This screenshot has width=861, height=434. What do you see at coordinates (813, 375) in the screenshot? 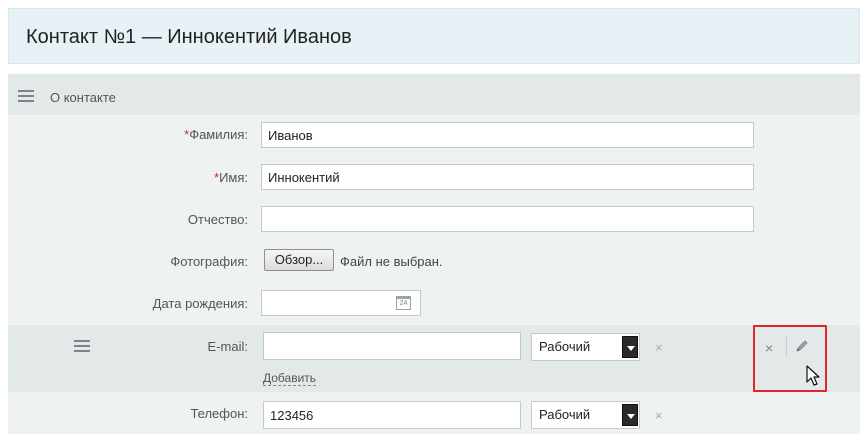
I see `mouse-cursor-icon` at bounding box center [813, 375].